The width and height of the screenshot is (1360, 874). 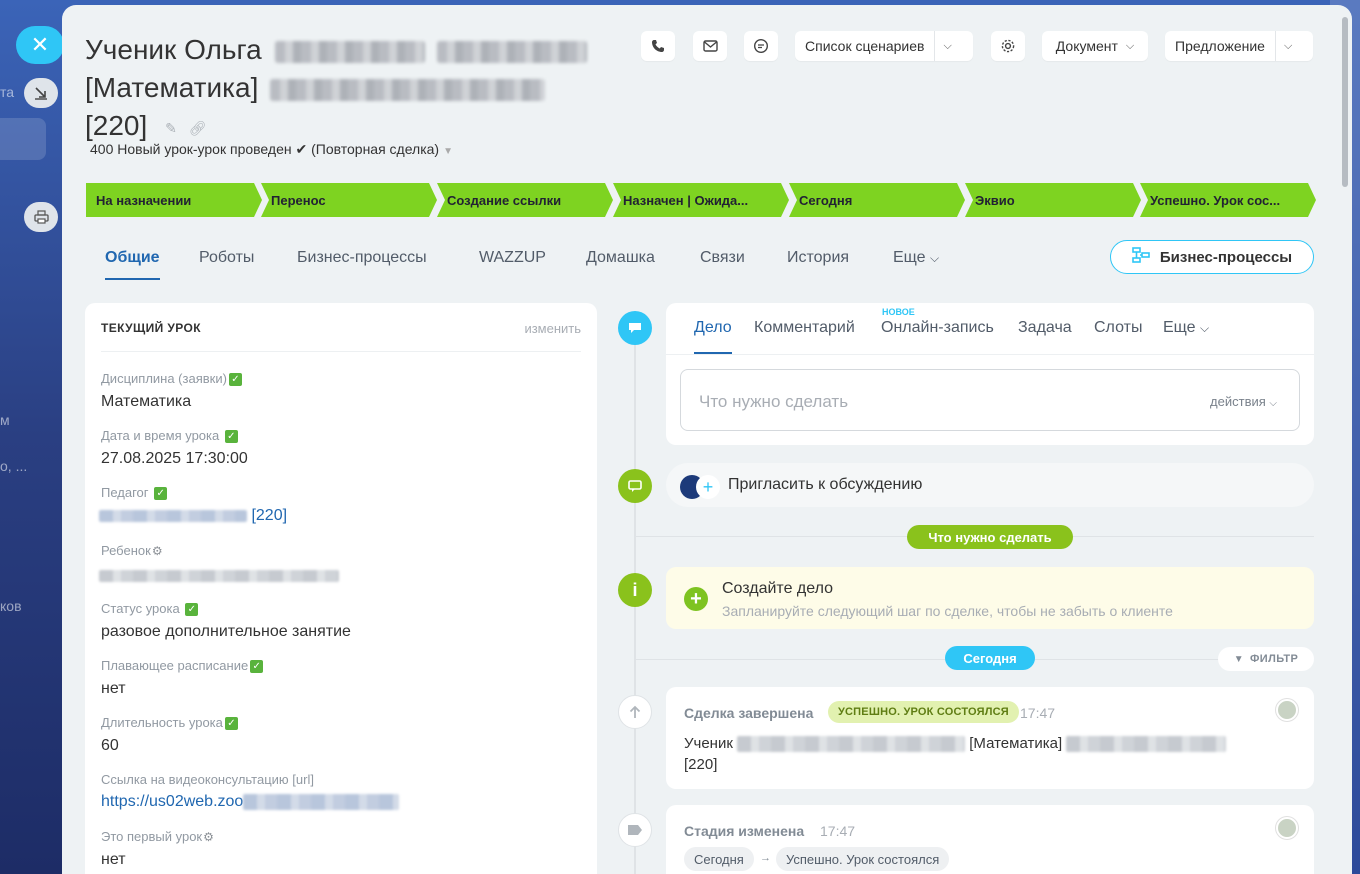 I want to click on business-processes-button: Бизнес-процессы, so click(x=1212, y=257).